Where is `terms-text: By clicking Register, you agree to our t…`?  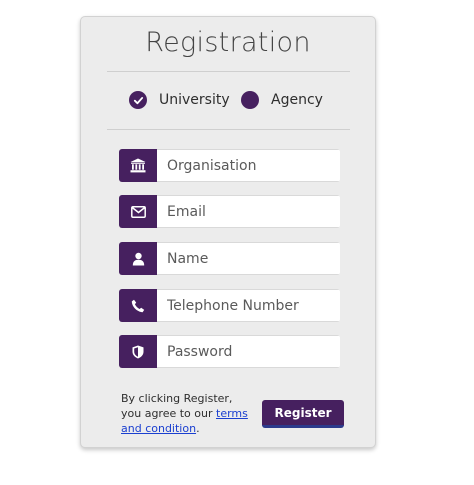
terms-text: By clicking Register, you agree to our t… is located at coordinates (186, 413).